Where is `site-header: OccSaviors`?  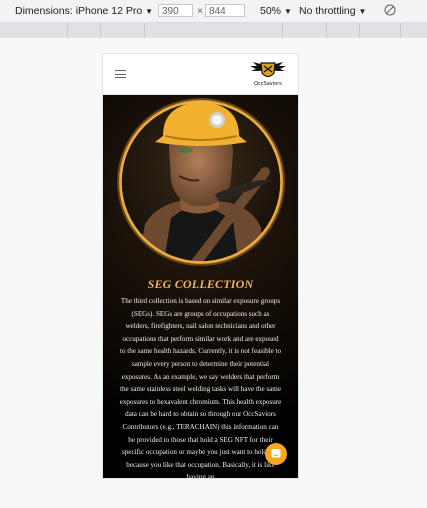 site-header: OccSaviors is located at coordinates (200, 74).